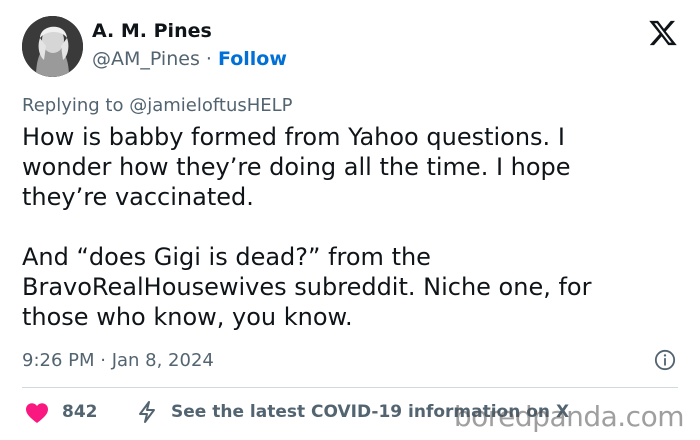 The image size is (700, 440). I want to click on x-logo-icon, so click(663, 33).